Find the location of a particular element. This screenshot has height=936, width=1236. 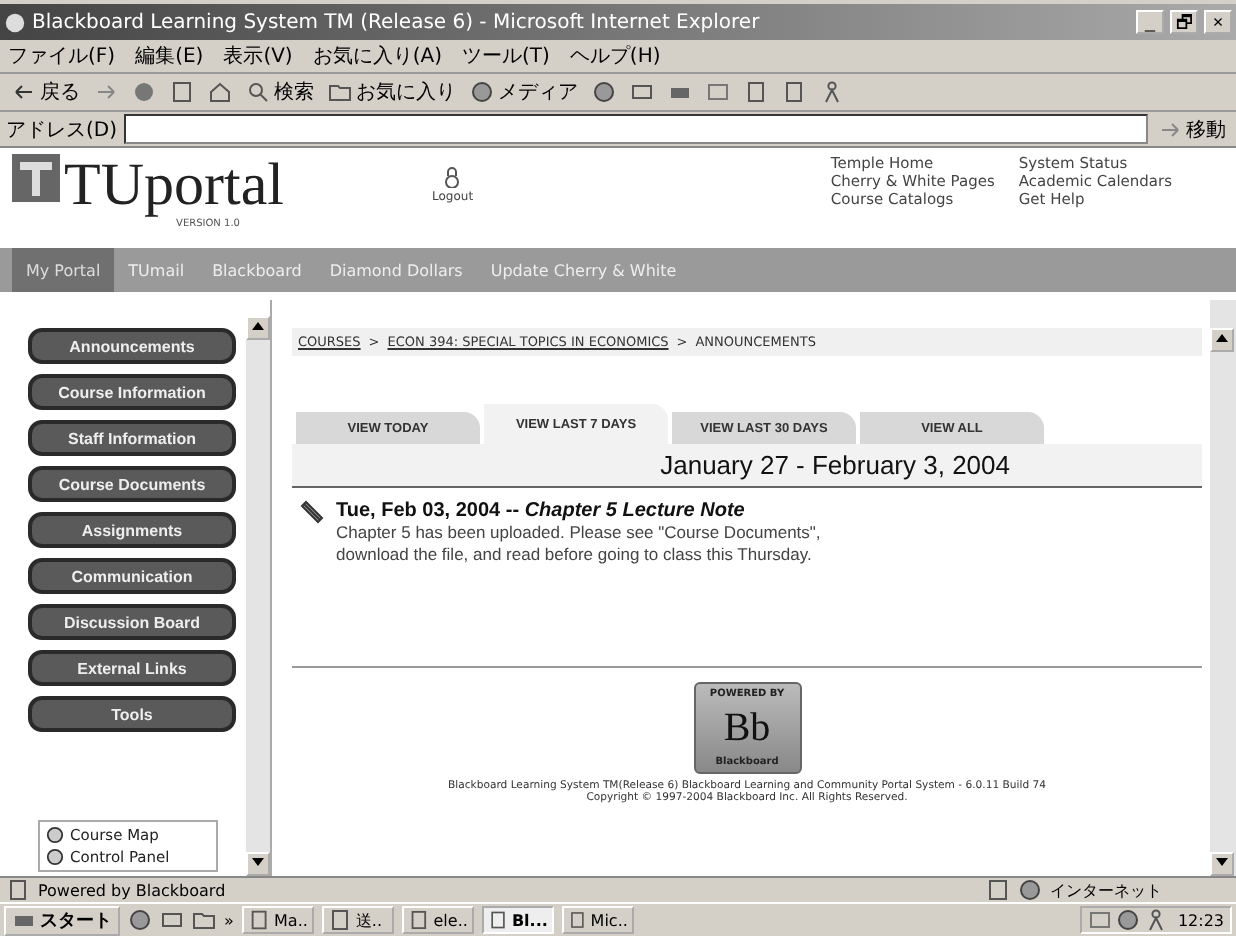

page-scrollbar is located at coordinates (1223, 588).